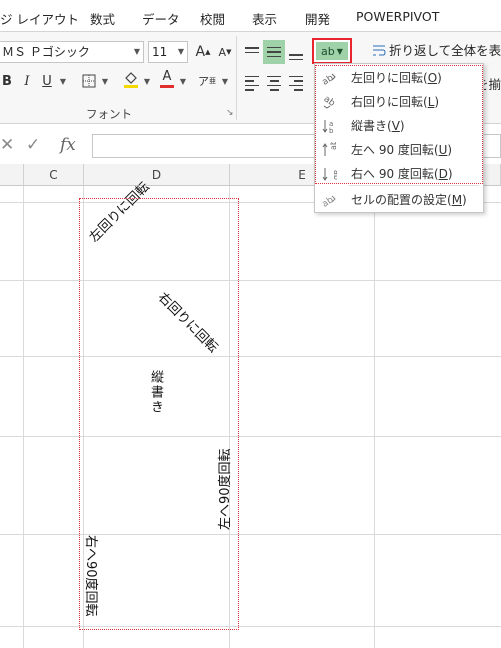 The image size is (501, 648). What do you see at coordinates (47, 81) in the screenshot?
I see `underline-button: U` at bounding box center [47, 81].